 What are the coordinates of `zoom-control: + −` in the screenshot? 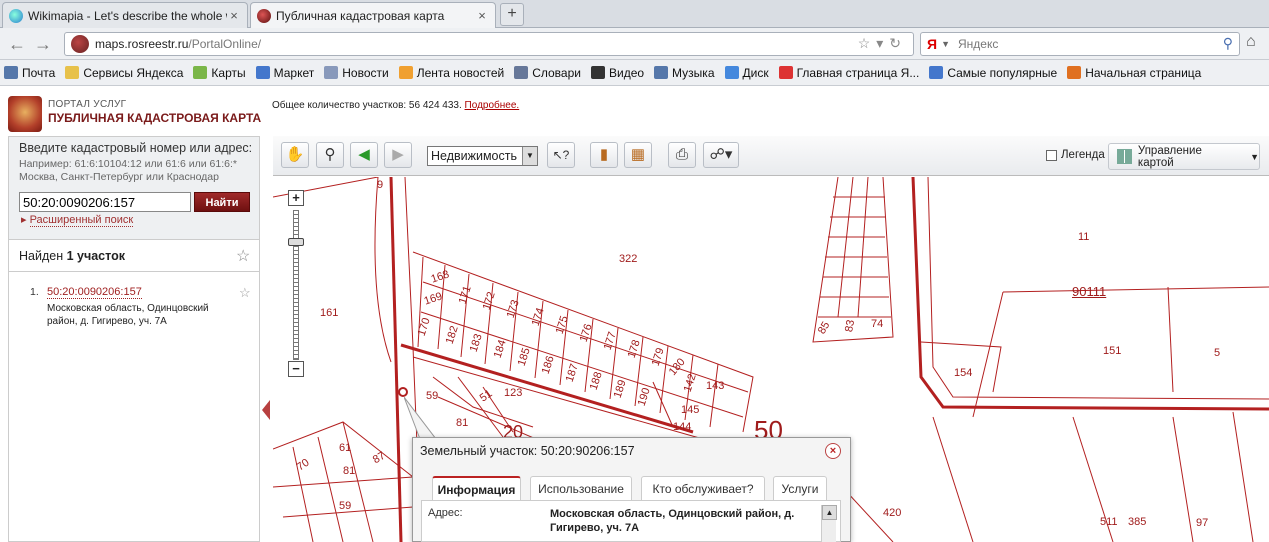 It's located at (296, 285).